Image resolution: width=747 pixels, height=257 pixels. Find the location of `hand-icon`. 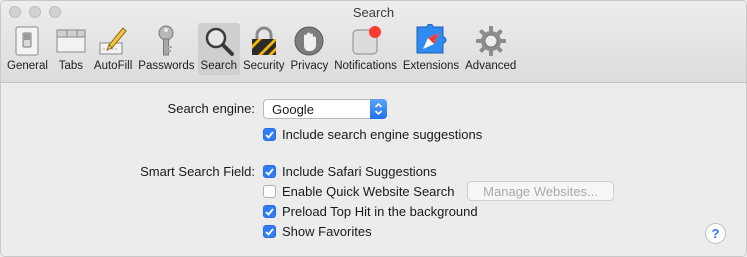

hand-icon is located at coordinates (309, 41).